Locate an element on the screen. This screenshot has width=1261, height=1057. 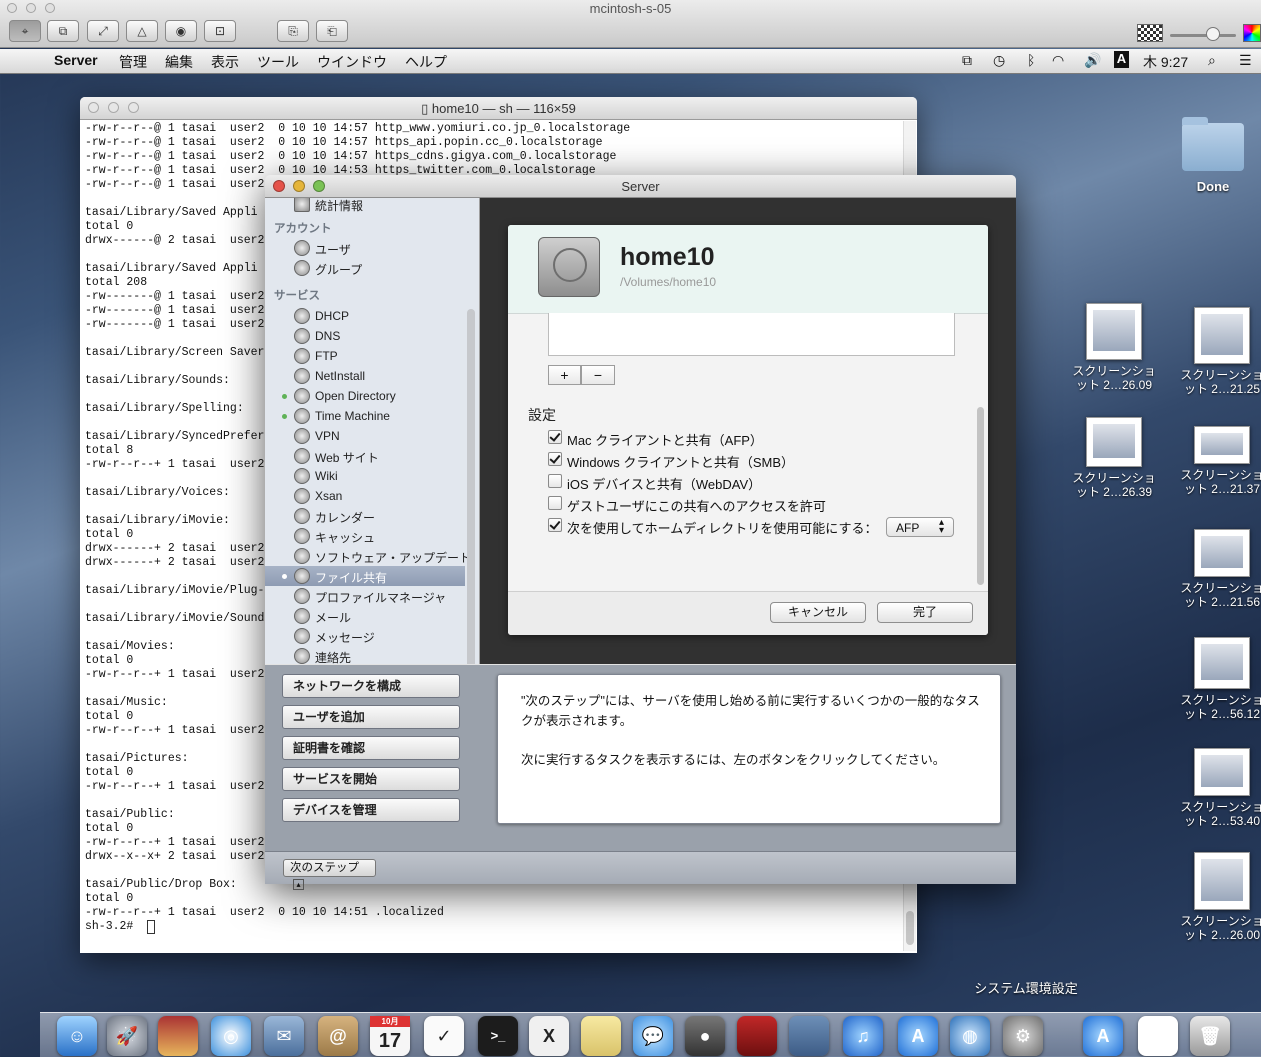
quality-slider-knob is located at coordinates (1213, 34).